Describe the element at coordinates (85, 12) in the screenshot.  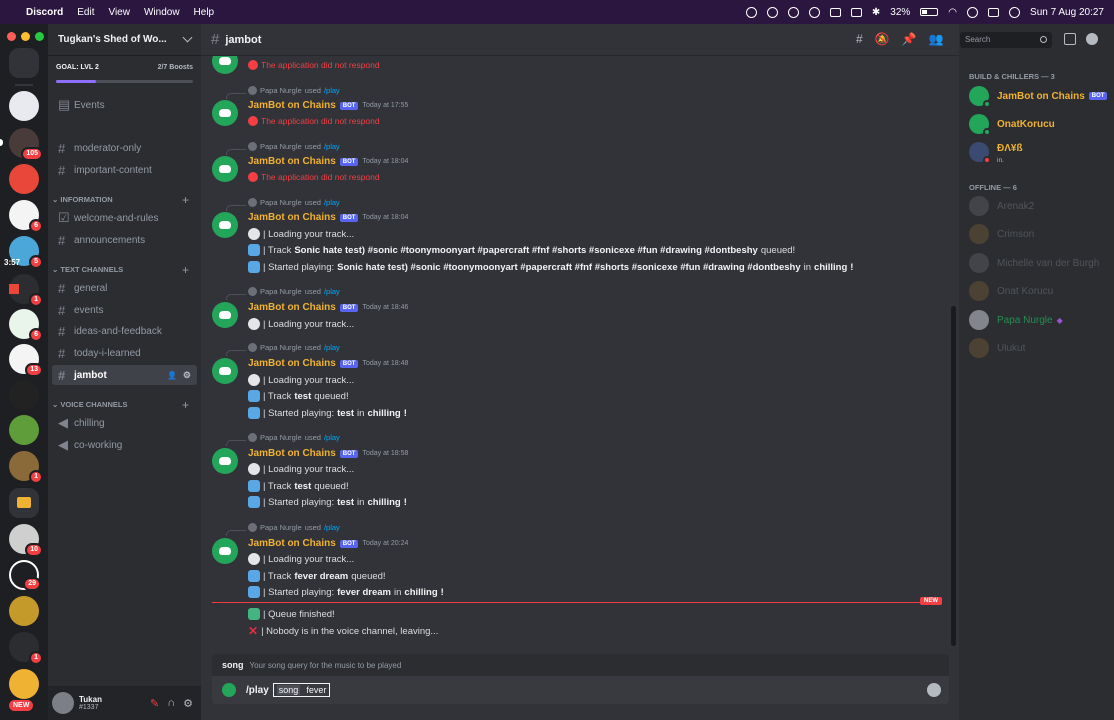
I see `menu-edit: Edit` at that location.